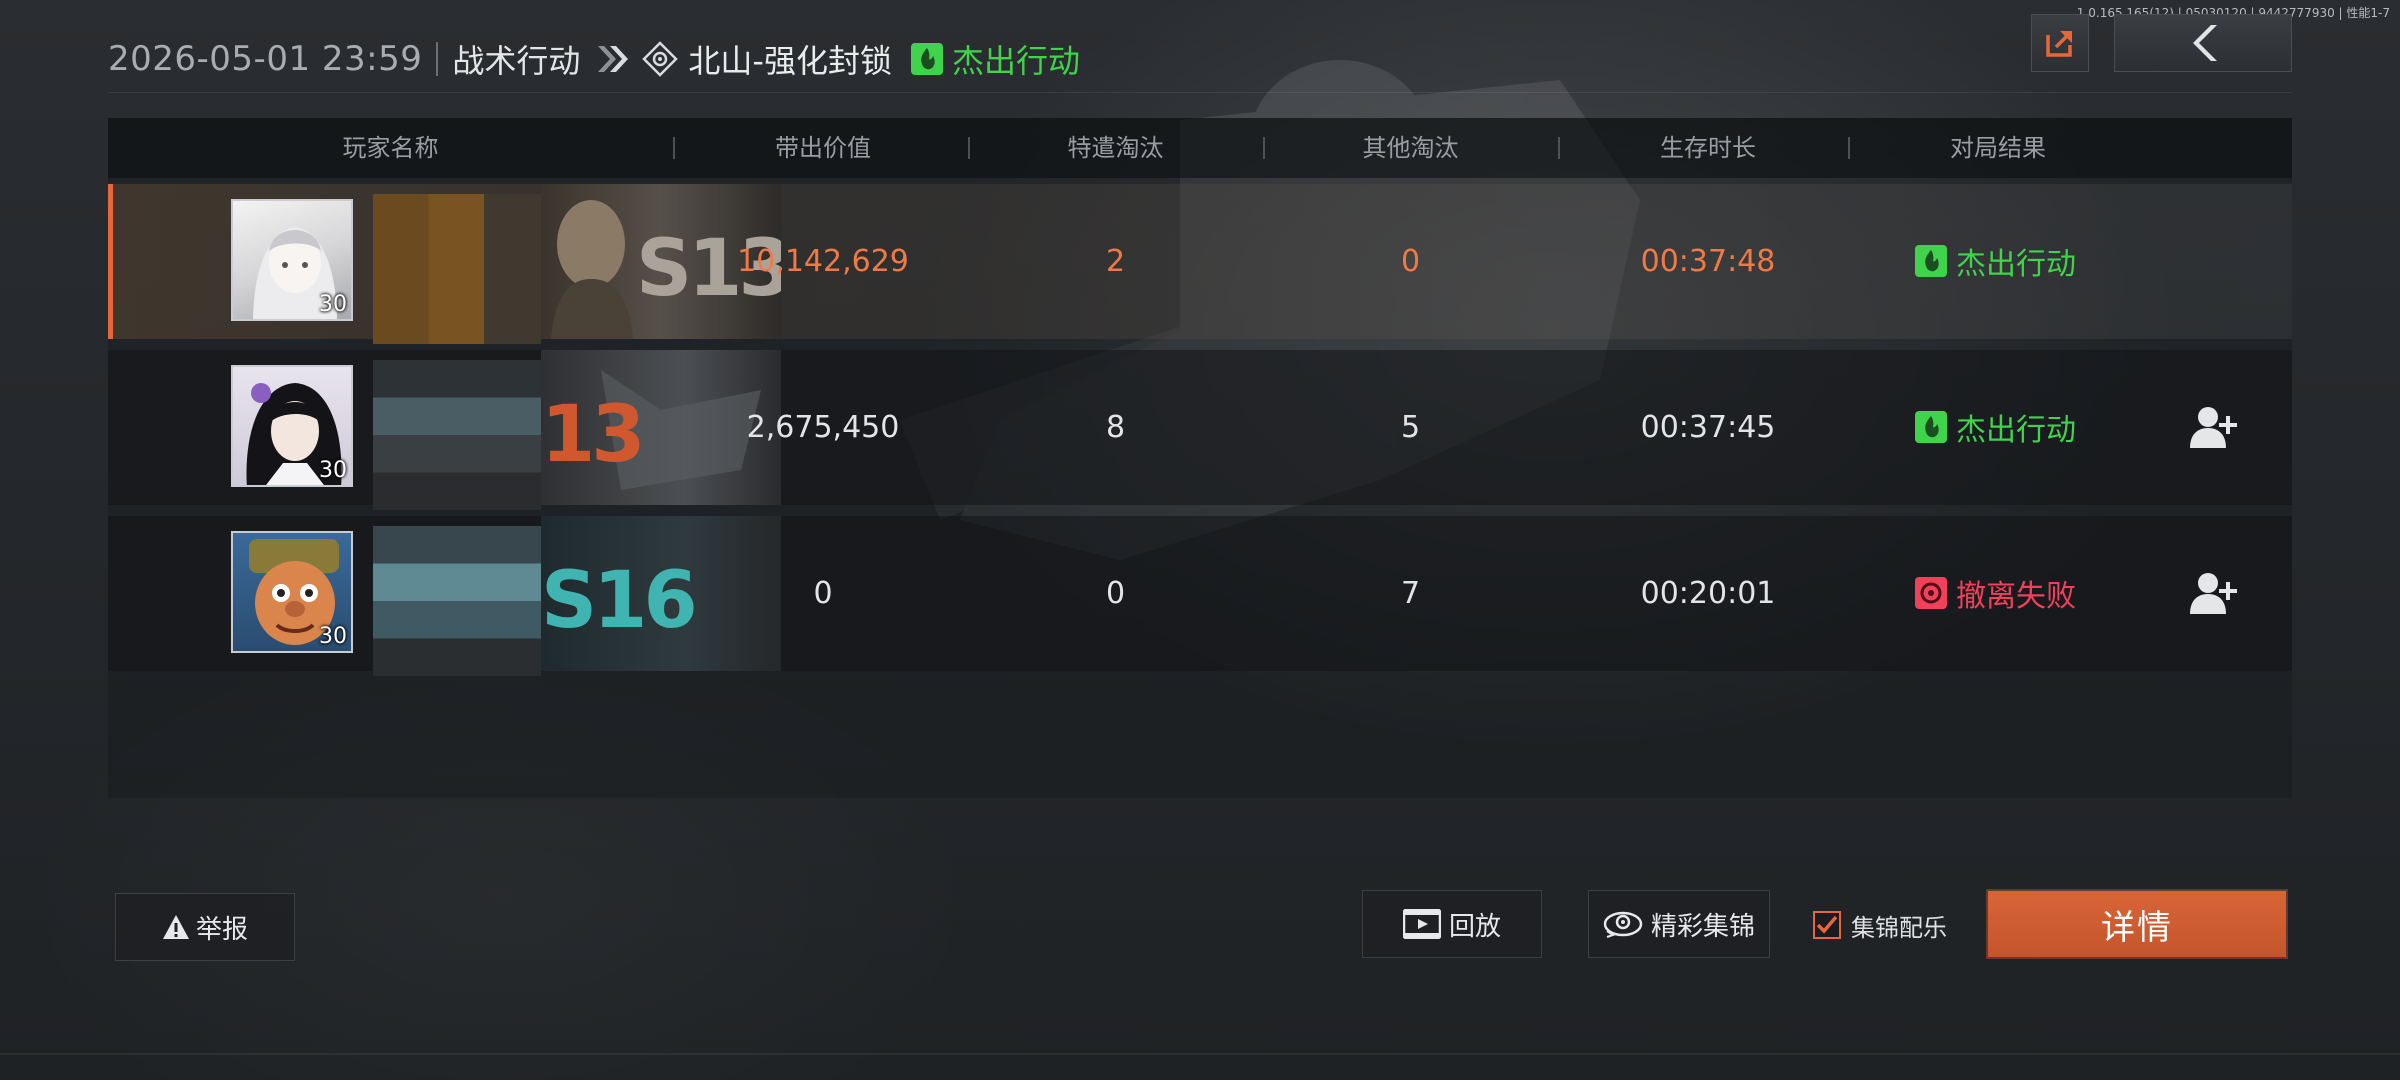 Image resolution: width=2400 pixels, height=1080 pixels. I want to click on chevron-left-icon, so click(2205, 43).